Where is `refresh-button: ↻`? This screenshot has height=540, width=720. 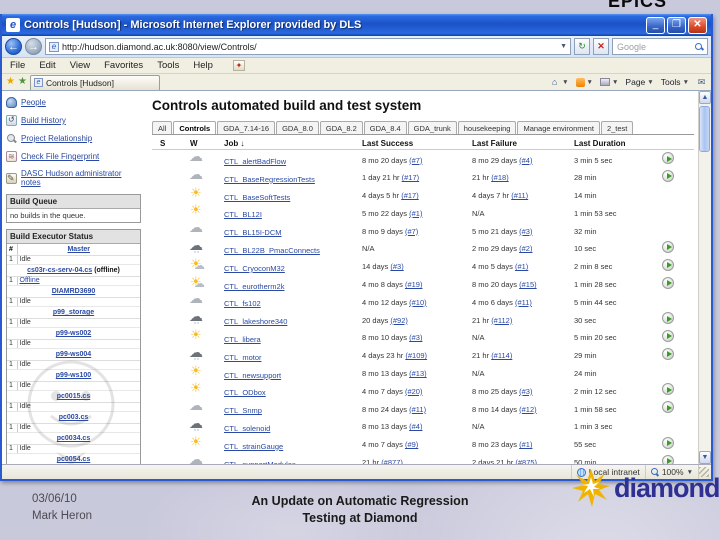 refresh-button: ↻ is located at coordinates (582, 46).